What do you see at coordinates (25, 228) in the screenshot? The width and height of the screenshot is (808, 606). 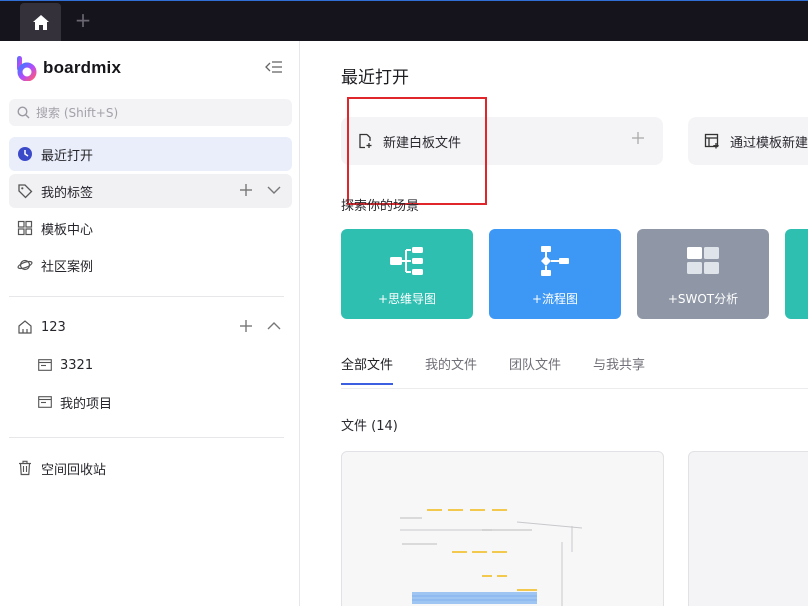 I see `grid-icon` at bounding box center [25, 228].